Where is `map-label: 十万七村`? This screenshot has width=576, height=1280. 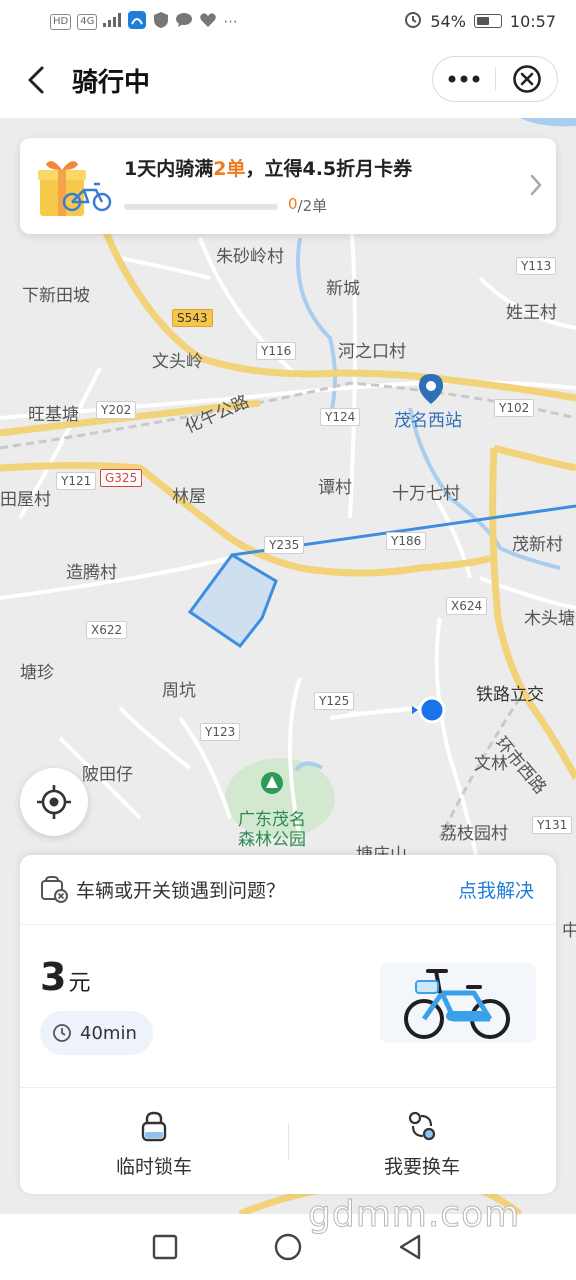
map-label: 十万七村 is located at coordinates (426, 494).